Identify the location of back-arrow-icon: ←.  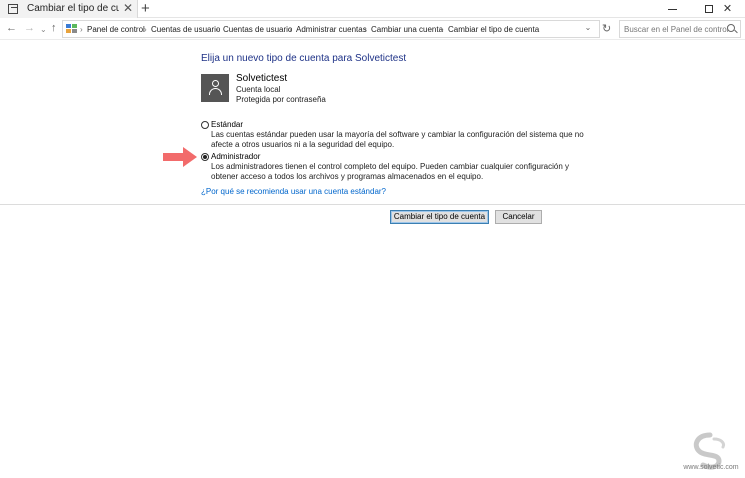
(11, 28).